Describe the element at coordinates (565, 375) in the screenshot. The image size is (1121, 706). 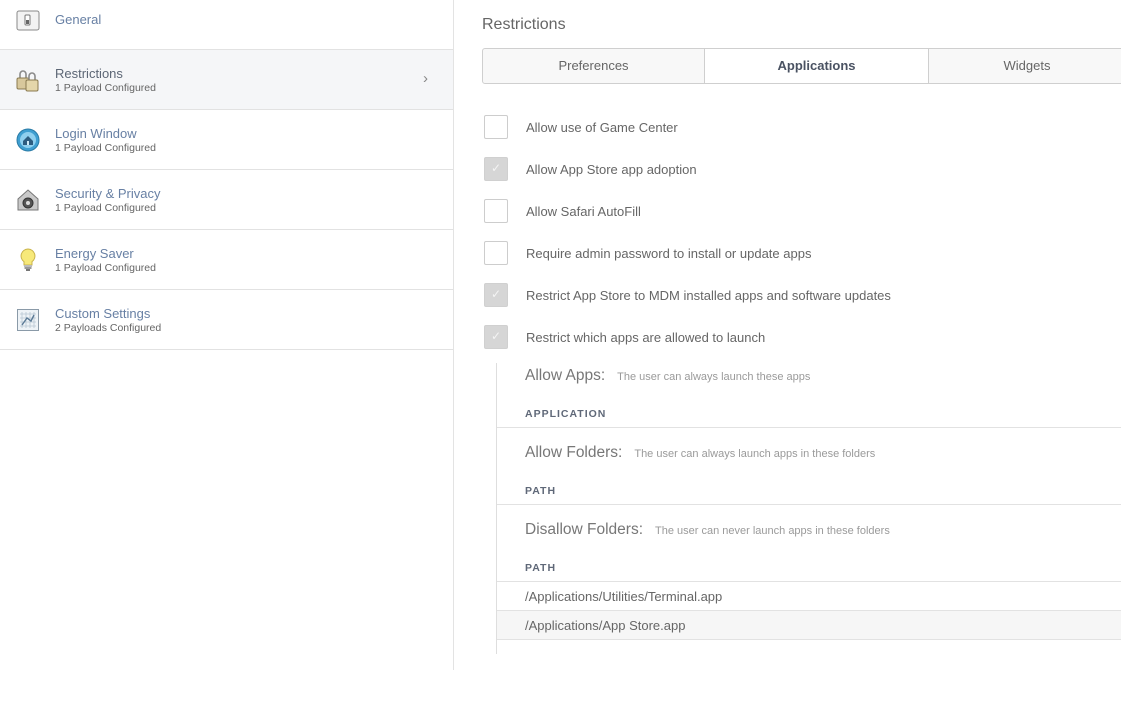
I see `section-title: Allow Apps:` at that location.